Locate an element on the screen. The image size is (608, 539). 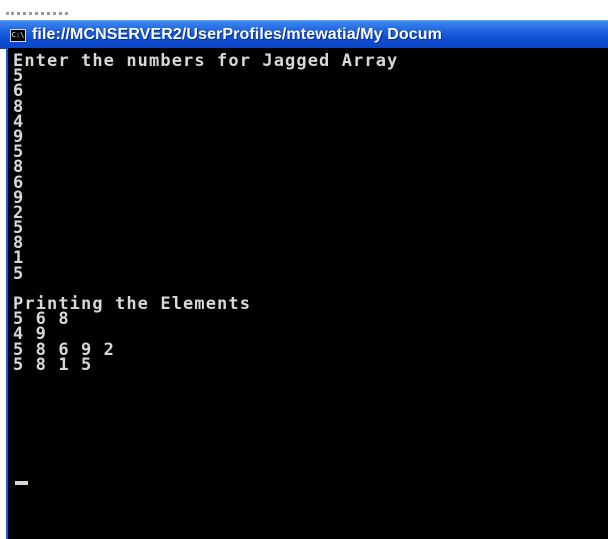
console-line: 1 is located at coordinates (19, 258).